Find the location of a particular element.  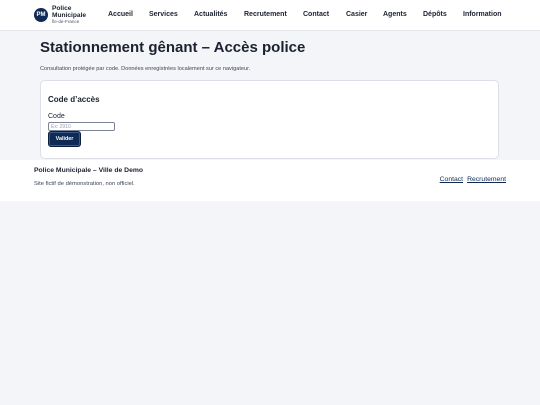

code-label: Code is located at coordinates (56, 116).